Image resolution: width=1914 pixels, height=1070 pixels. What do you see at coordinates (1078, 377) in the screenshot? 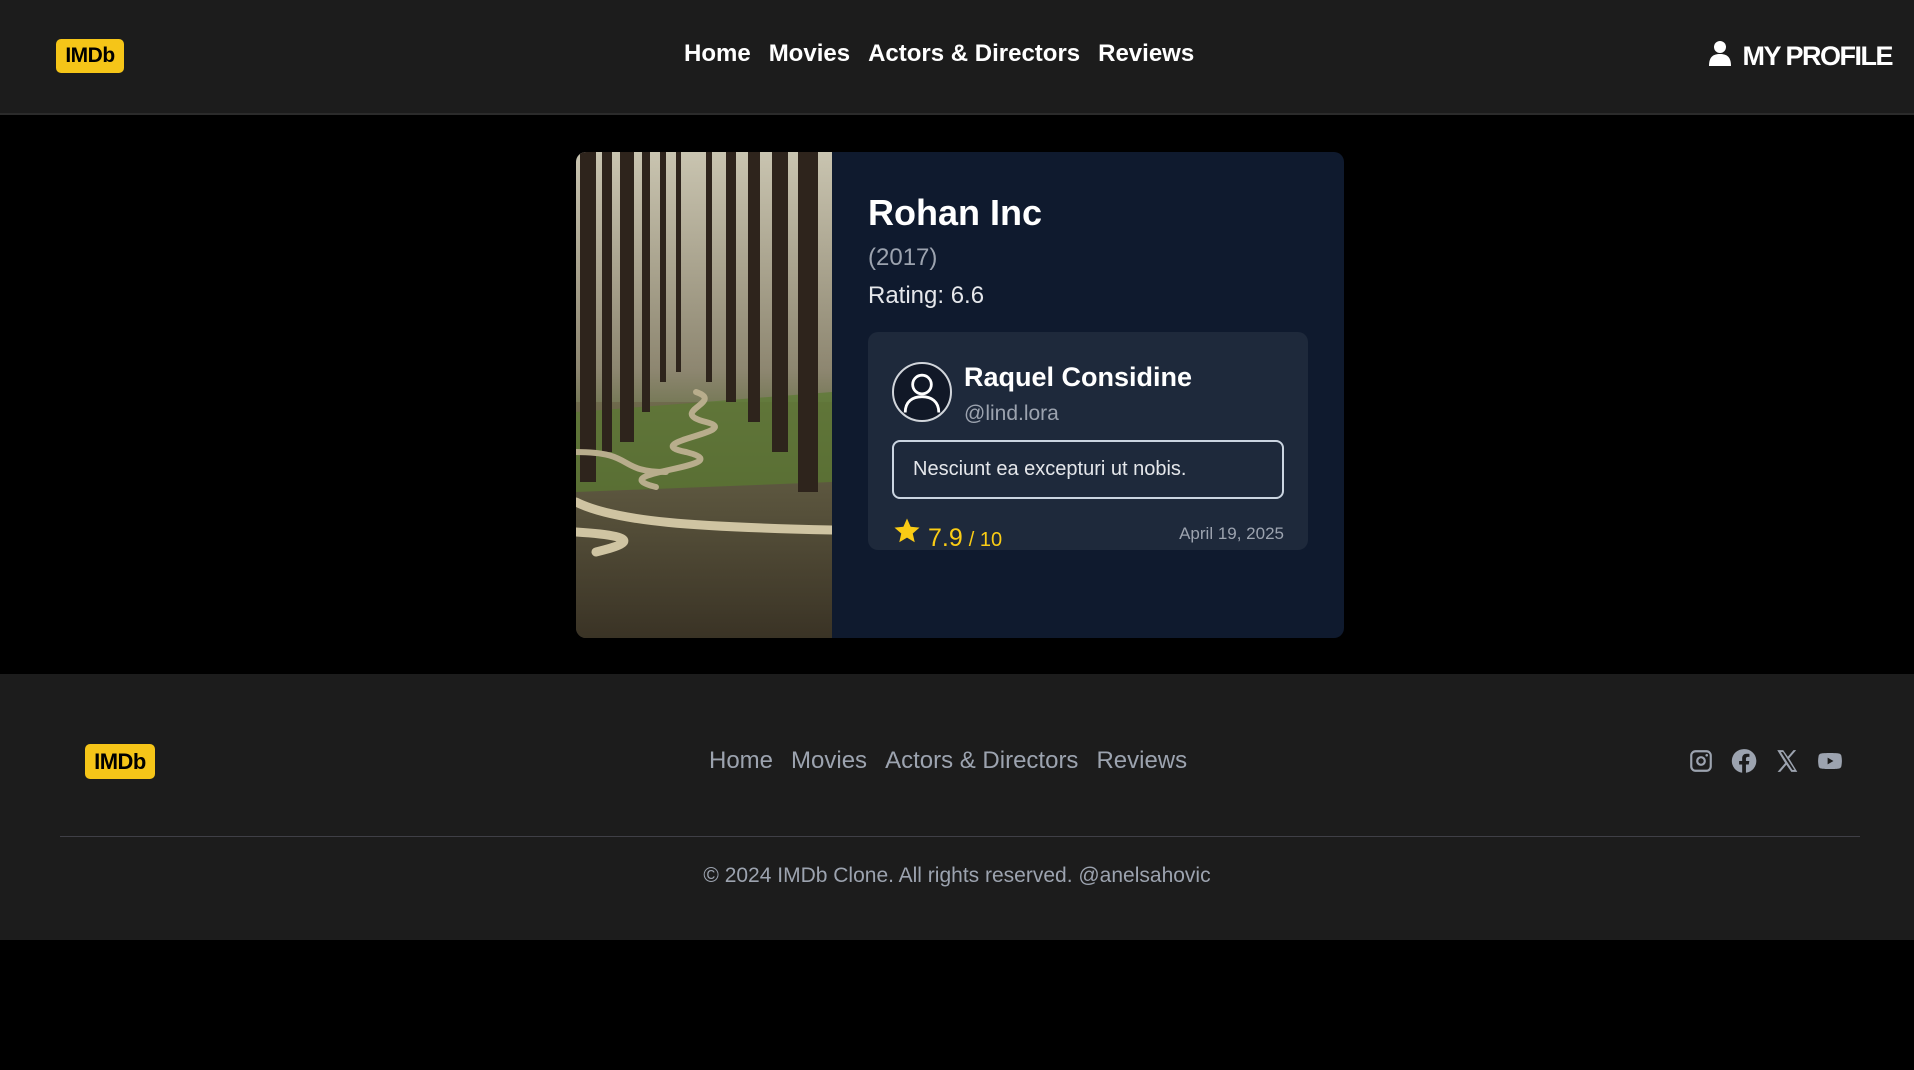
I see `reviewer-name: Raquel Considine` at bounding box center [1078, 377].